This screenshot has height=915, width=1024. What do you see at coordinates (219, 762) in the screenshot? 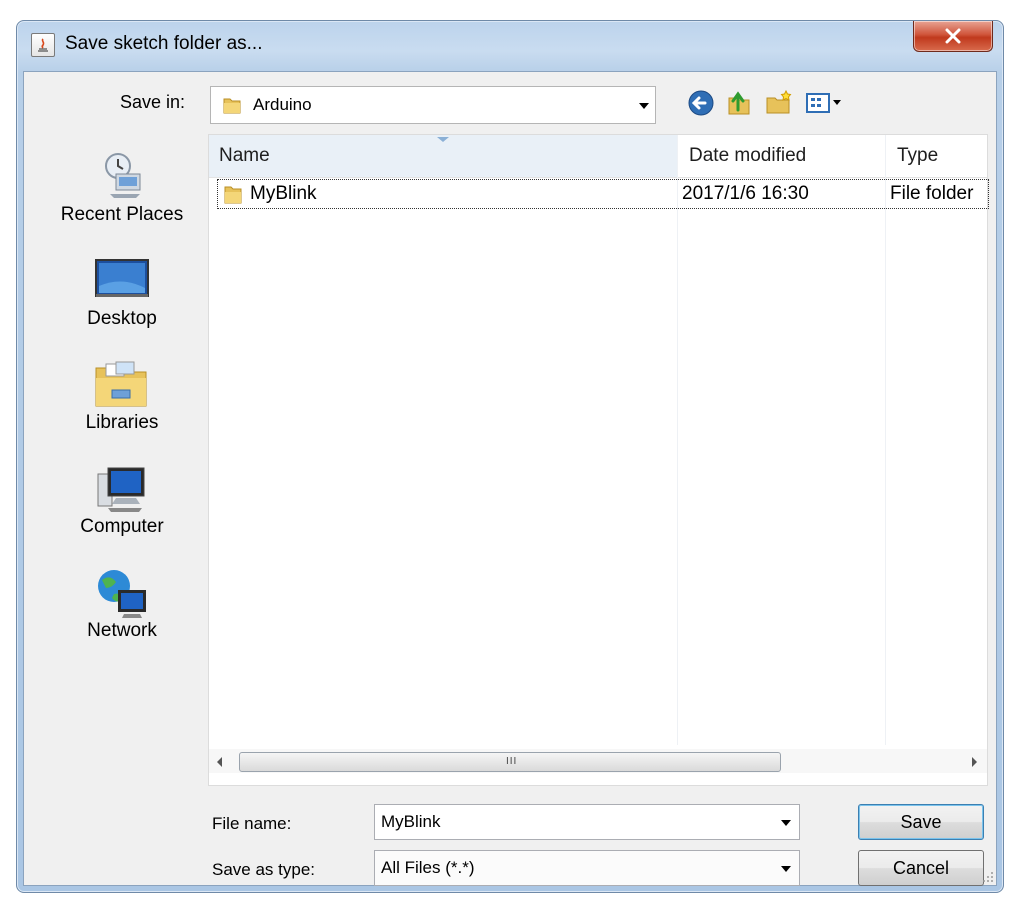
I see `scroll-left-icon` at bounding box center [219, 762].